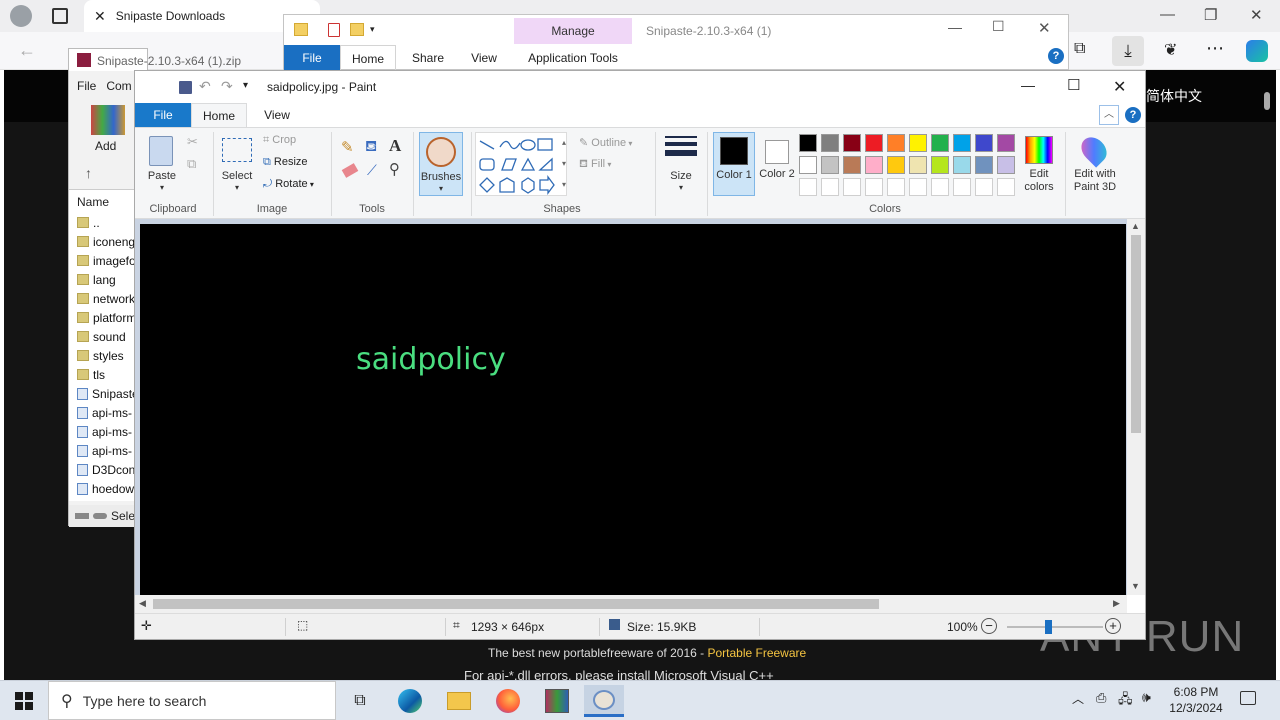 The image size is (1280, 720). Describe the element at coordinates (1039, 164) in the screenshot. I see `edit-colors-button: Edit colors` at that location.